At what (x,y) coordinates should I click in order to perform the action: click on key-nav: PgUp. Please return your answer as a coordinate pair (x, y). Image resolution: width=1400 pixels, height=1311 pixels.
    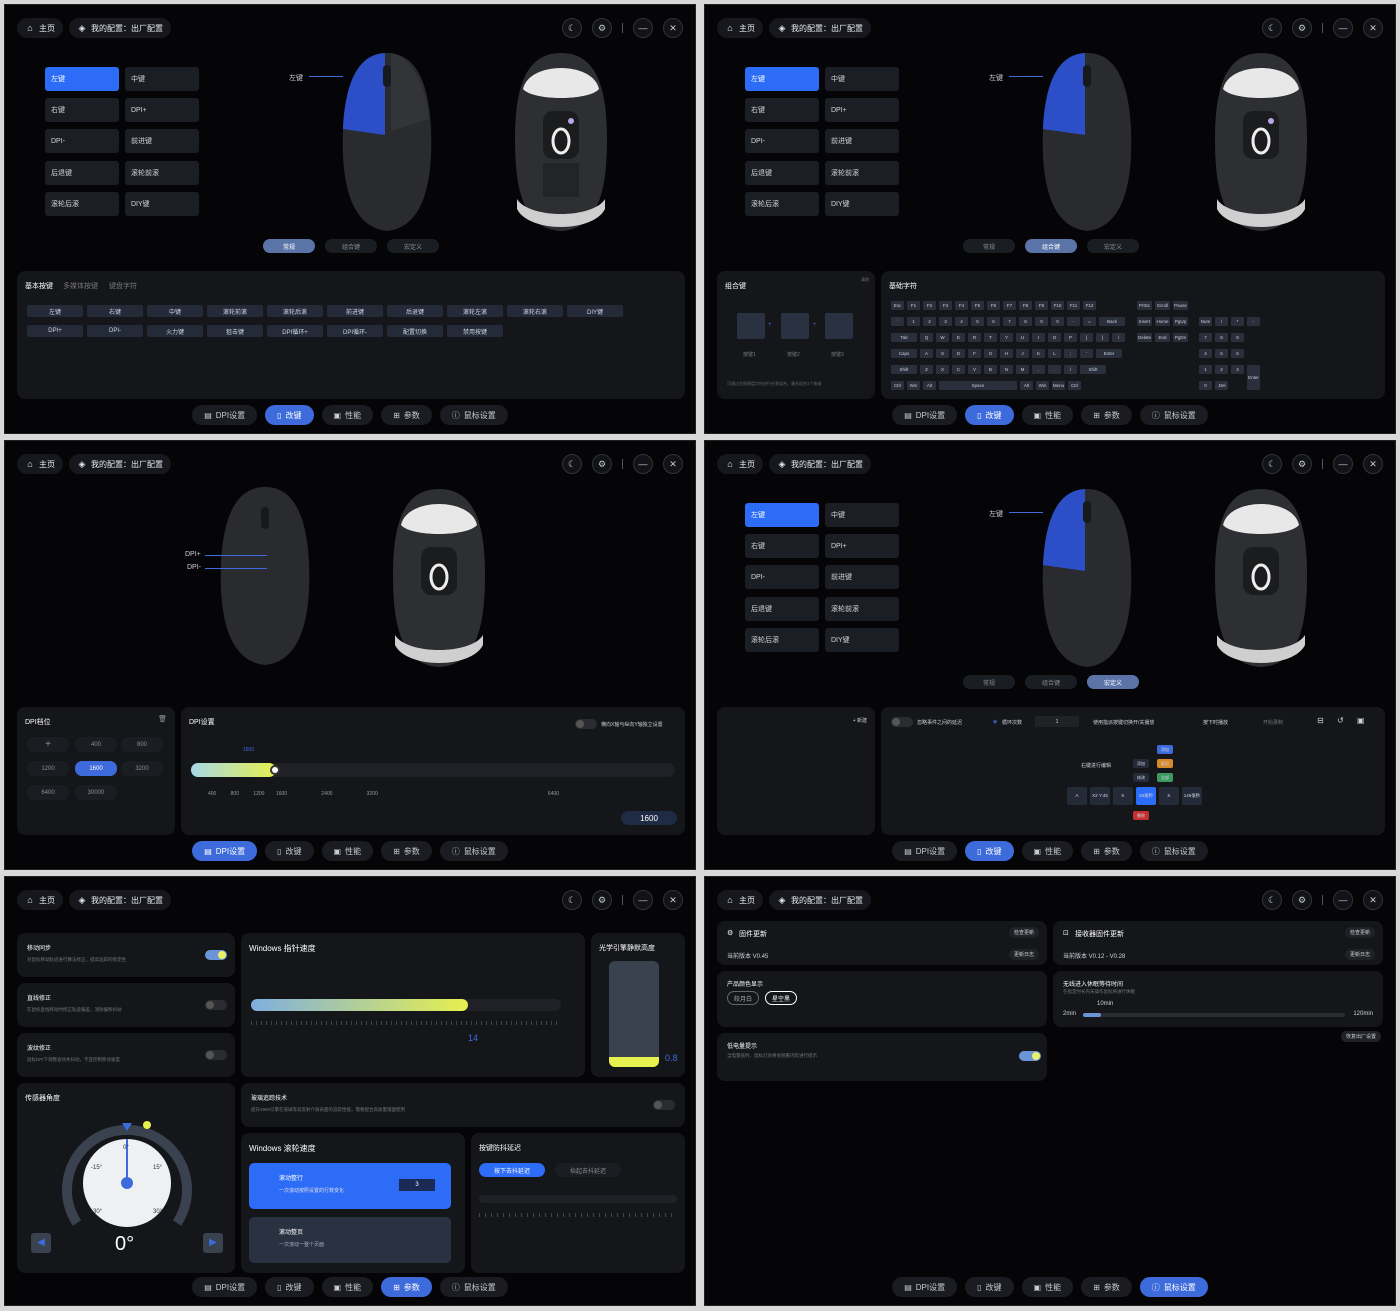
    Looking at the image, I should click on (1180, 321).